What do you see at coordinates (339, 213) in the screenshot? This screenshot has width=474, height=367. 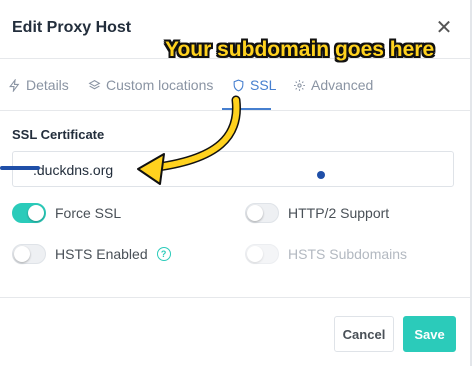 I see `toggle-label: HTTP/2 Support` at bounding box center [339, 213].